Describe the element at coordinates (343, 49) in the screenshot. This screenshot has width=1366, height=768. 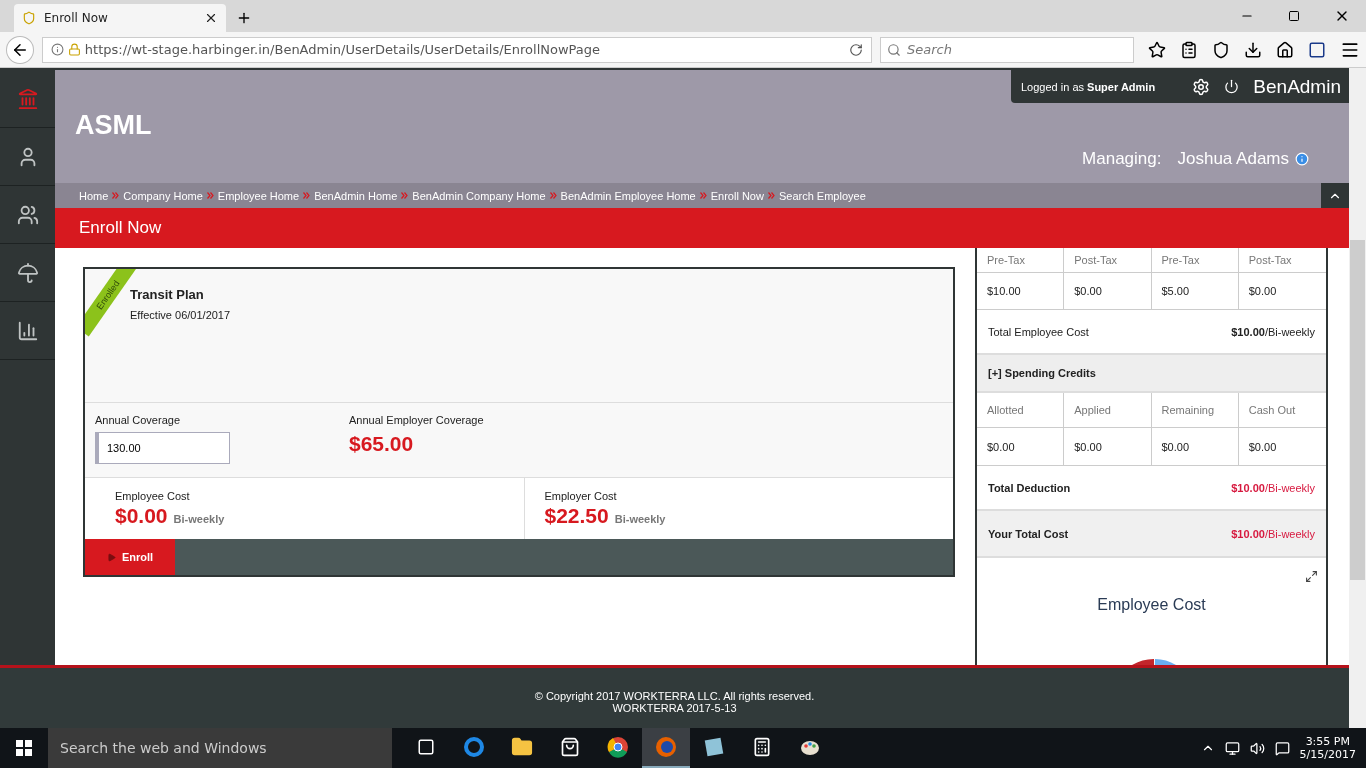
I see `url-text: https://wt-stage.harbinger.in/BenAdmin/UserDetails/UserDetails/EnrollNowPage` at that location.